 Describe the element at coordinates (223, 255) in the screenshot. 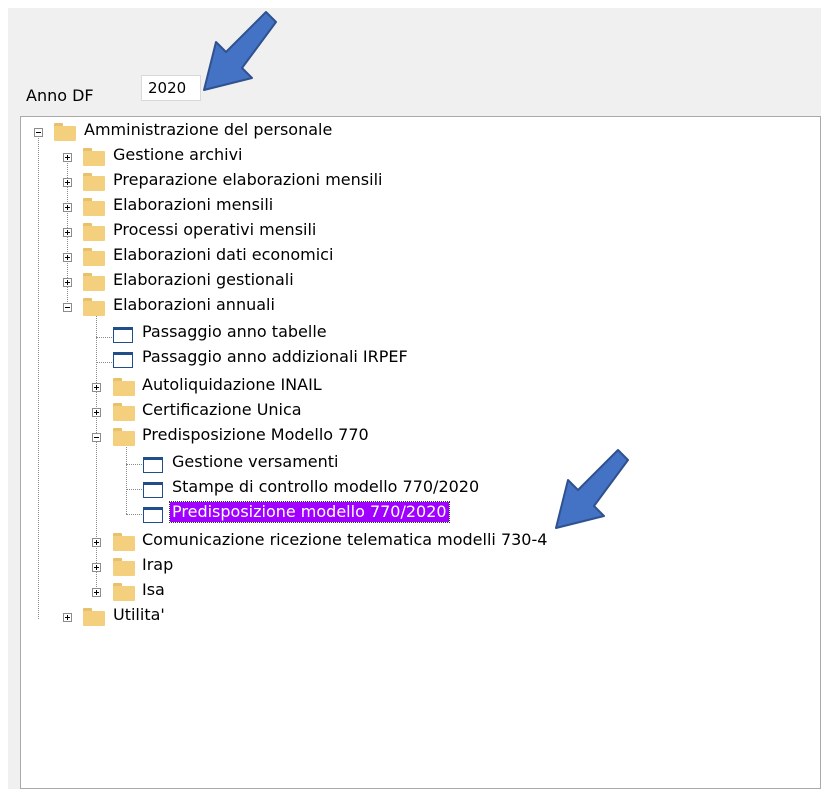

I see `tree-node-label: Elaborazioni dati economici` at that location.